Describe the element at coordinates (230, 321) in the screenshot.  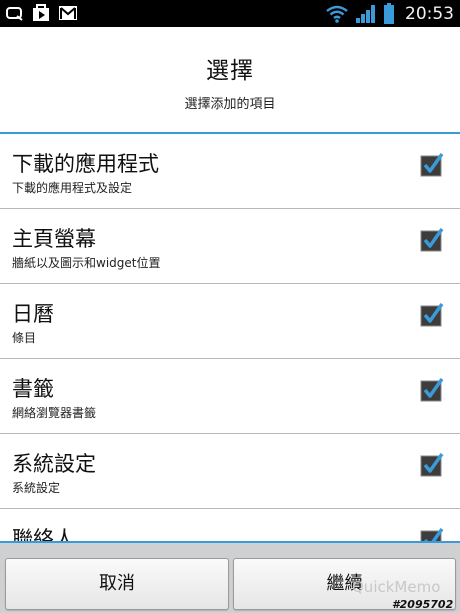
I see `list-item-calendar: 日曆 條目` at that location.